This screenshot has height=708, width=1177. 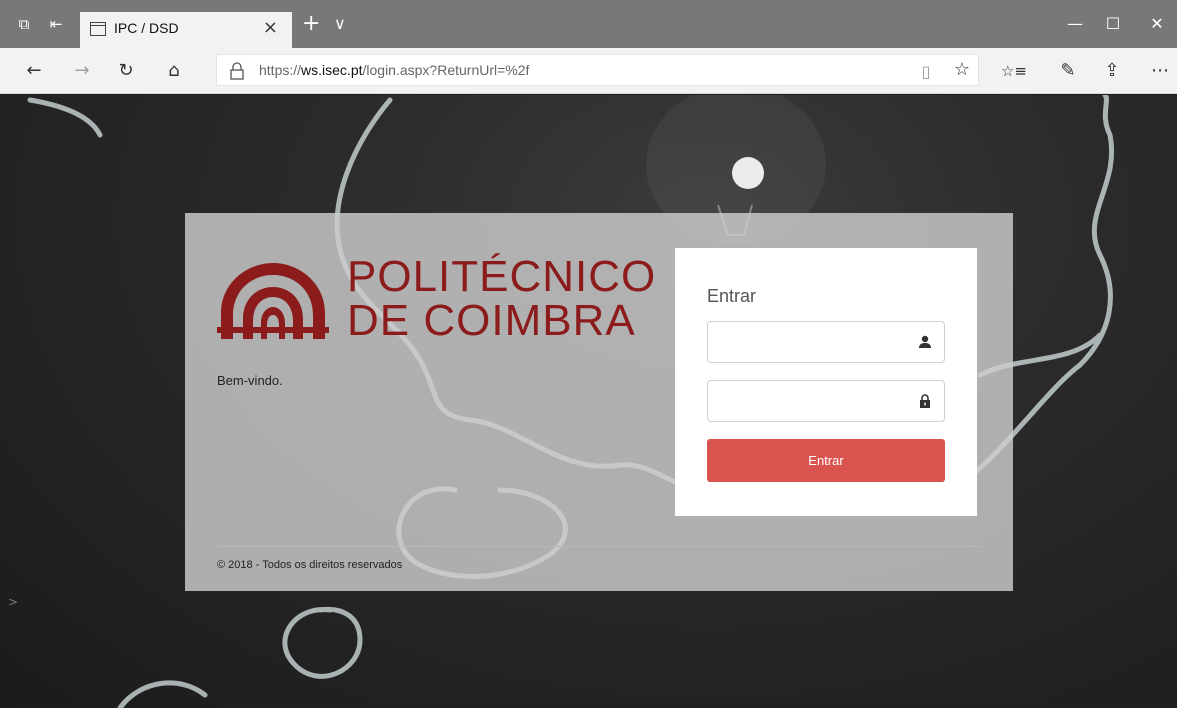 What do you see at coordinates (98, 29) in the screenshot?
I see `page-favicon-icon` at bounding box center [98, 29].